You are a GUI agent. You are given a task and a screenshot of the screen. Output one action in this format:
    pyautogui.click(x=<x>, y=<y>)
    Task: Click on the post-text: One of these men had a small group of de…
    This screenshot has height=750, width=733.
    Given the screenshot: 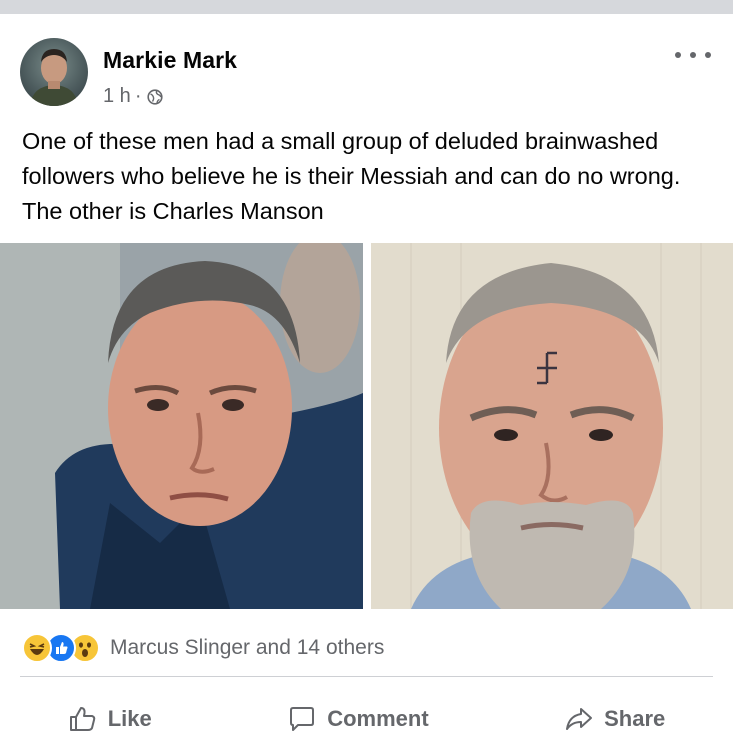 What is the action you would take?
    pyautogui.click(x=351, y=176)
    